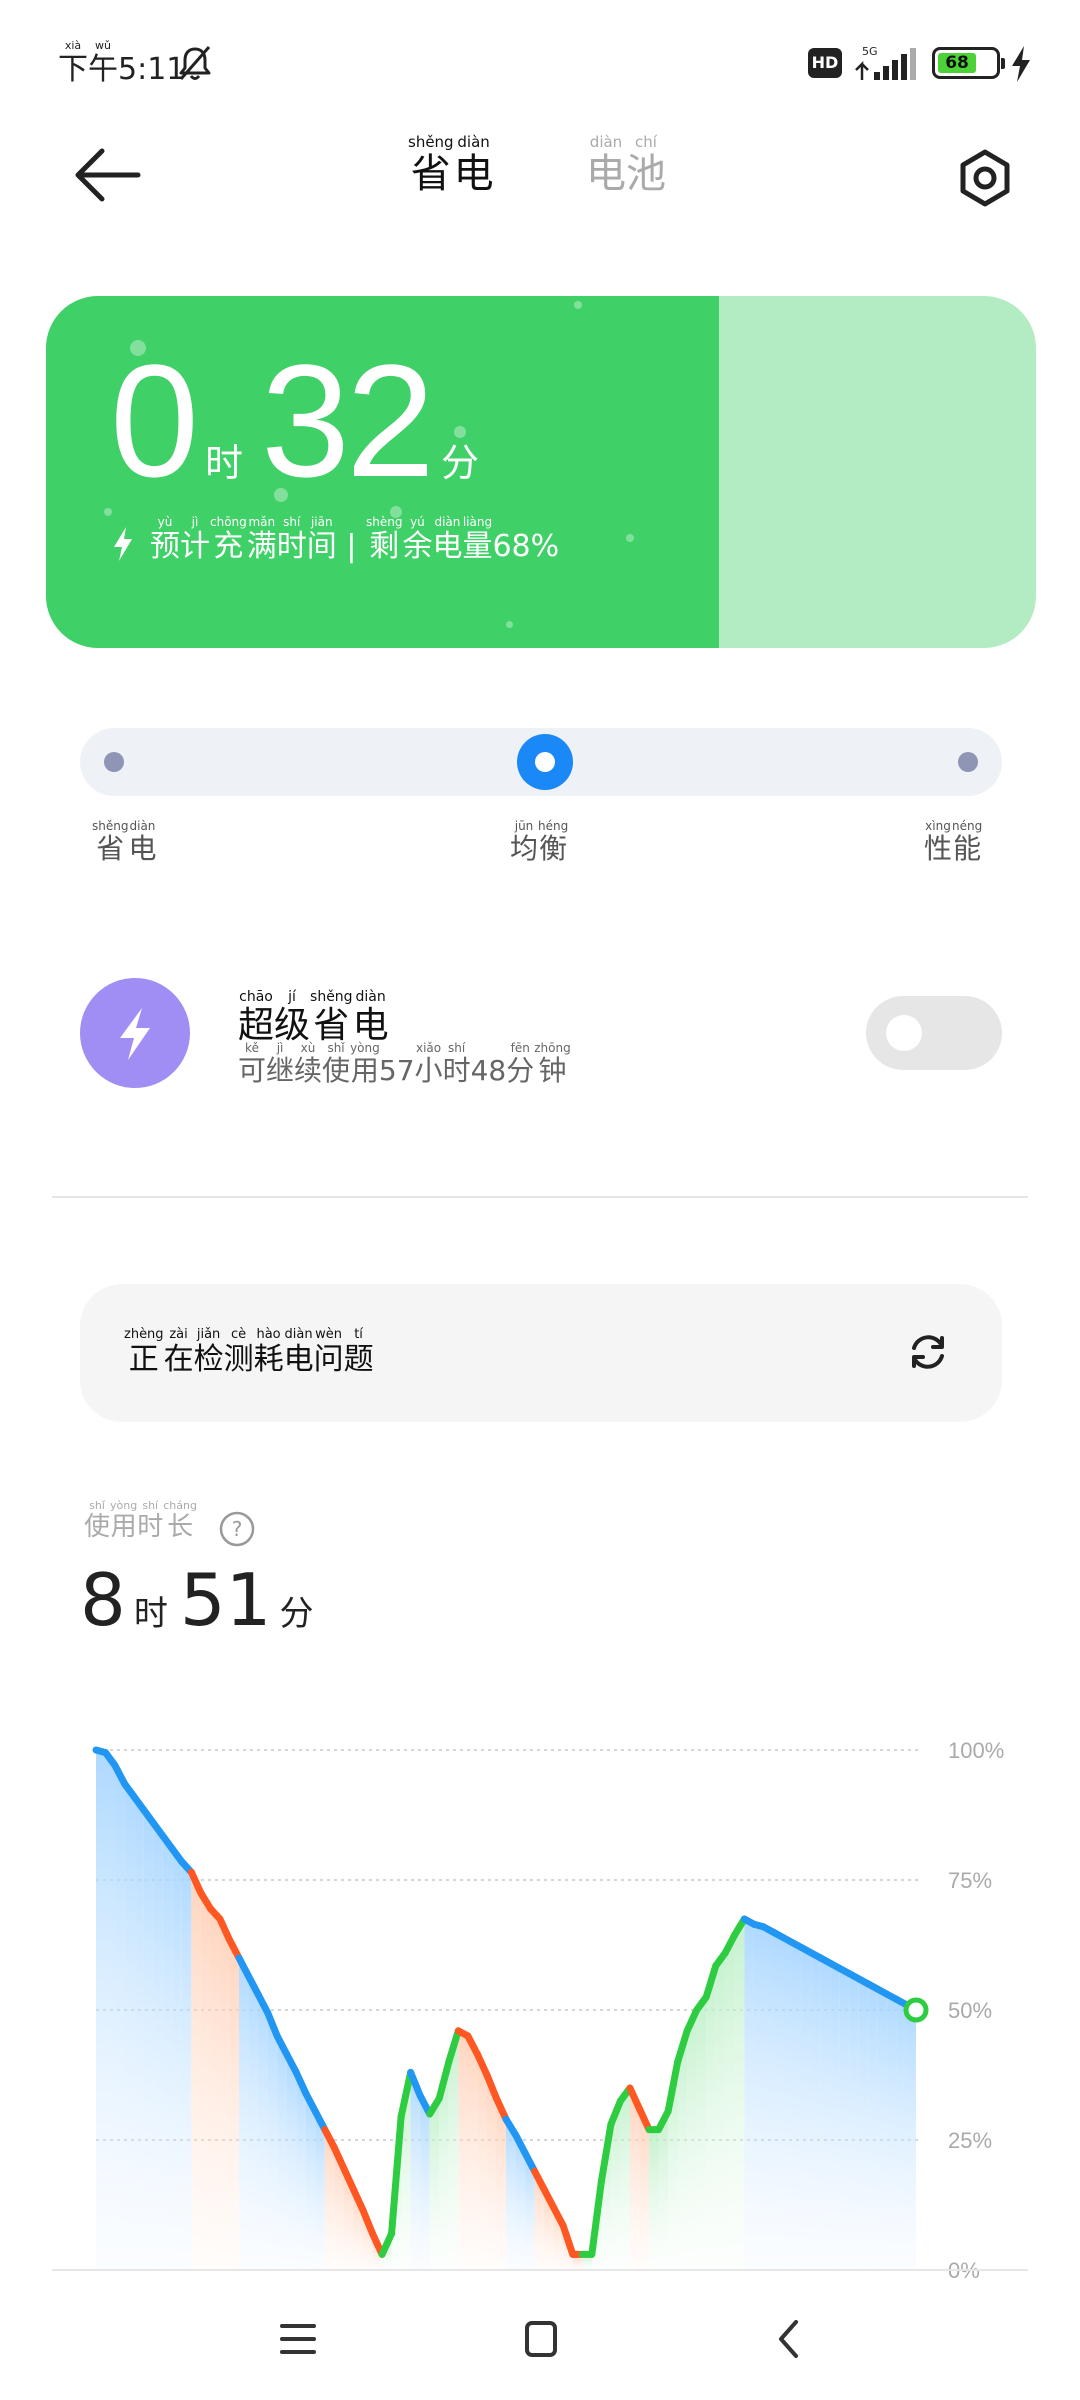 This screenshot has width=1080, height=2400. I want to click on status-bar: 下xià午wǔ5:11 HD 5G 68, so click(540, 62).